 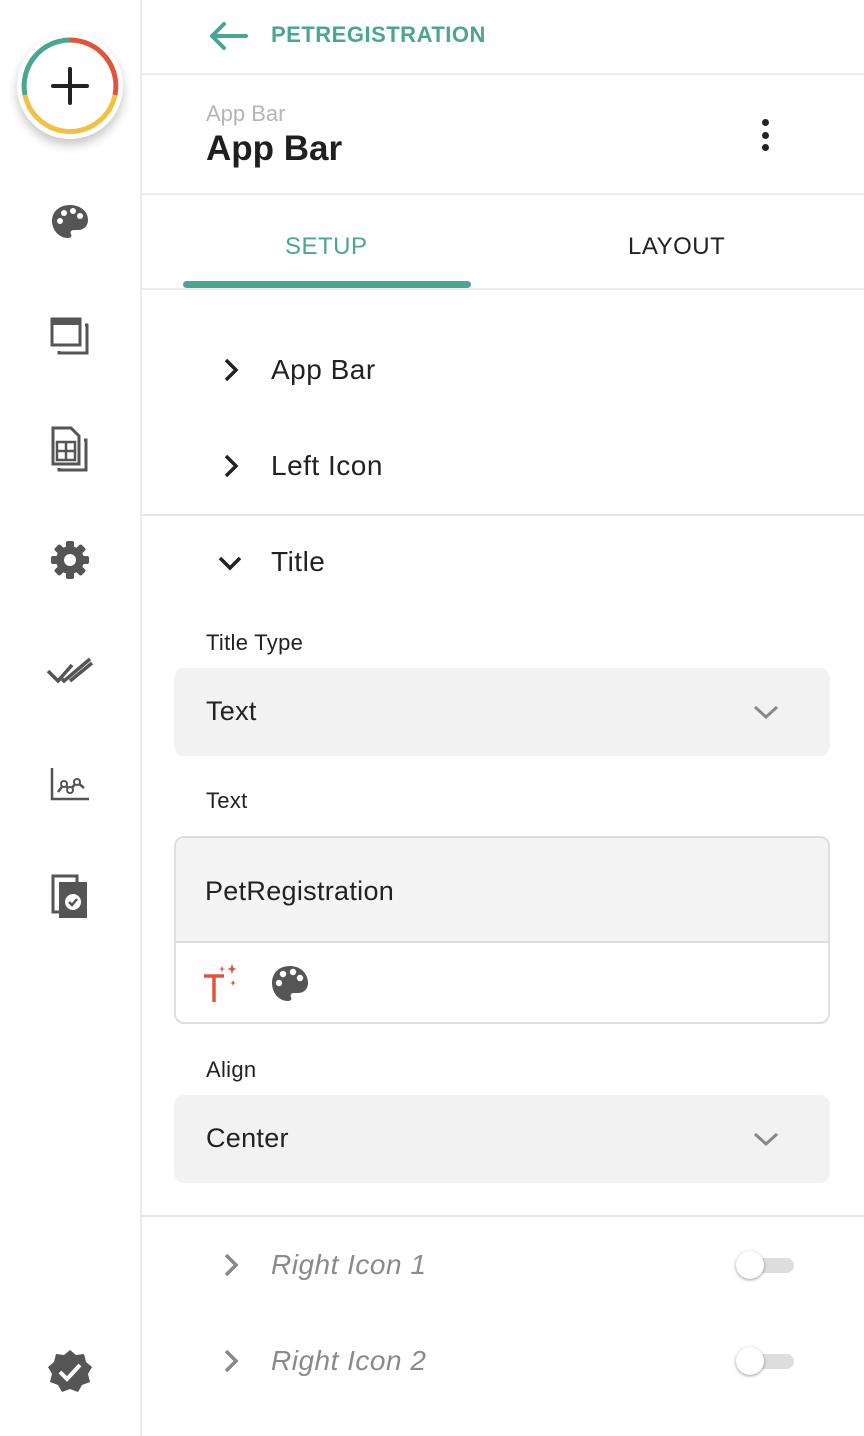 I want to click on component-title: App Bar, so click(x=274, y=148).